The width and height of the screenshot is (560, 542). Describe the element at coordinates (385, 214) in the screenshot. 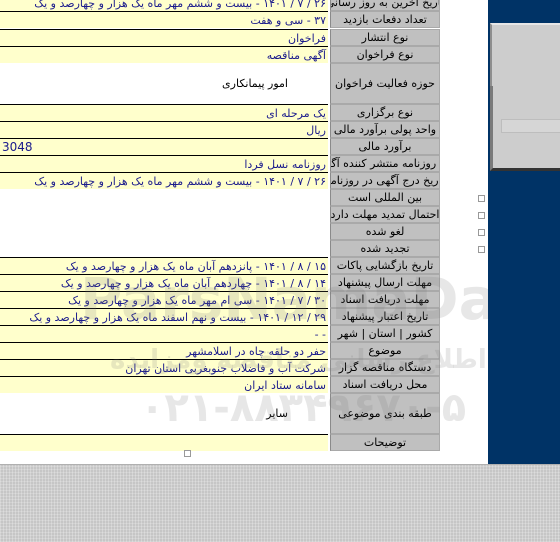

I see `row-label: احتمال تمدید مهلت دارد` at that location.